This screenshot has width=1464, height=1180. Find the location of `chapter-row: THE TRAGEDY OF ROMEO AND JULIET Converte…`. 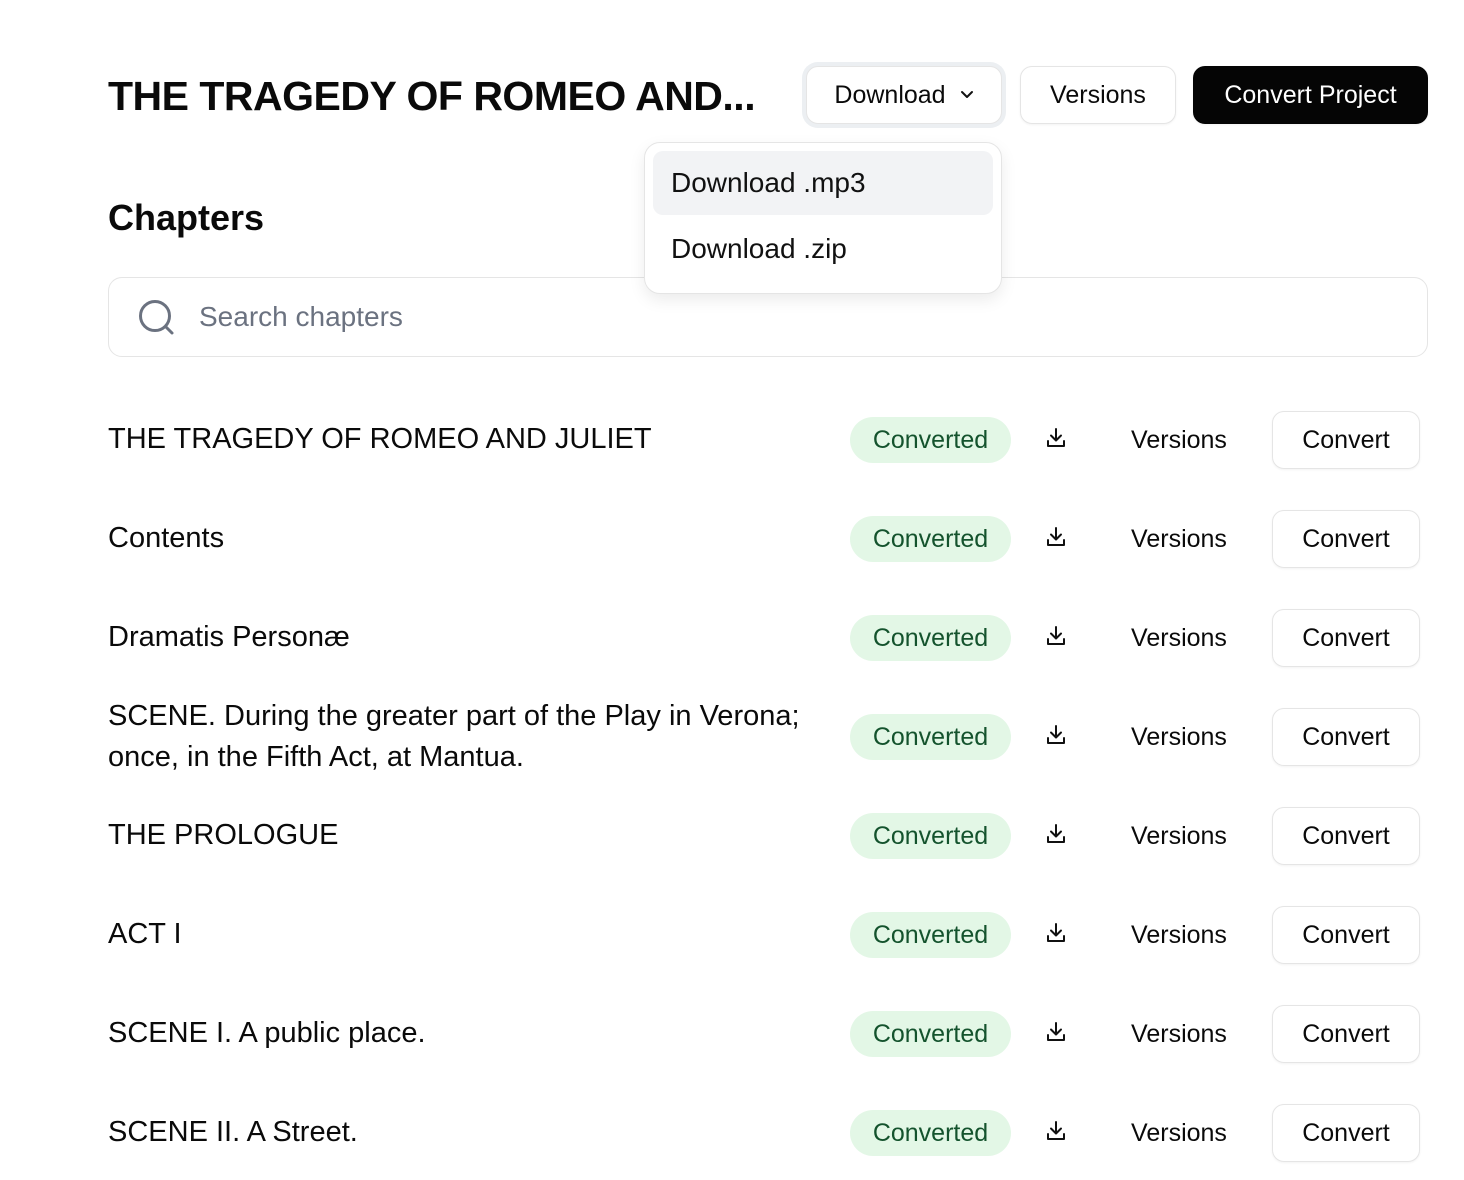

chapter-row: THE TRAGEDY OF ROMEO AND JULIET Converte… is located at coordinates (732, 439).